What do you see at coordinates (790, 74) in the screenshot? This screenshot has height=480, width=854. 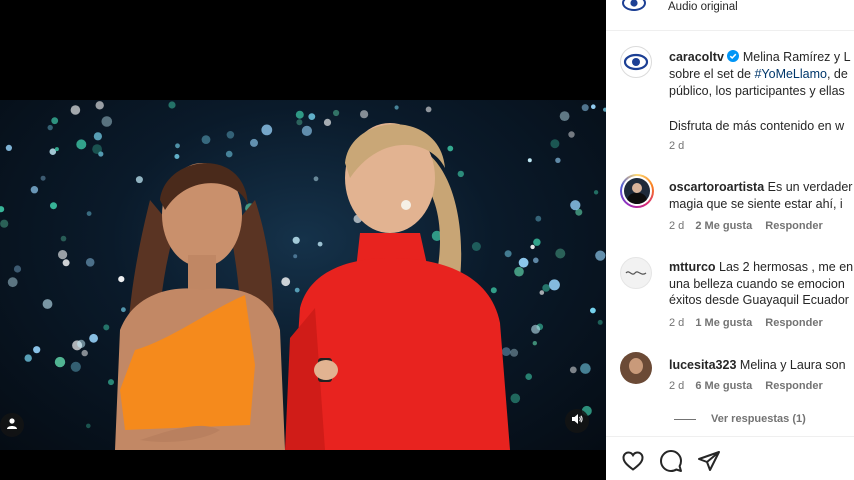 I see `hashtag-link: #YoMeLlamo` at bounding box center [790, 74].